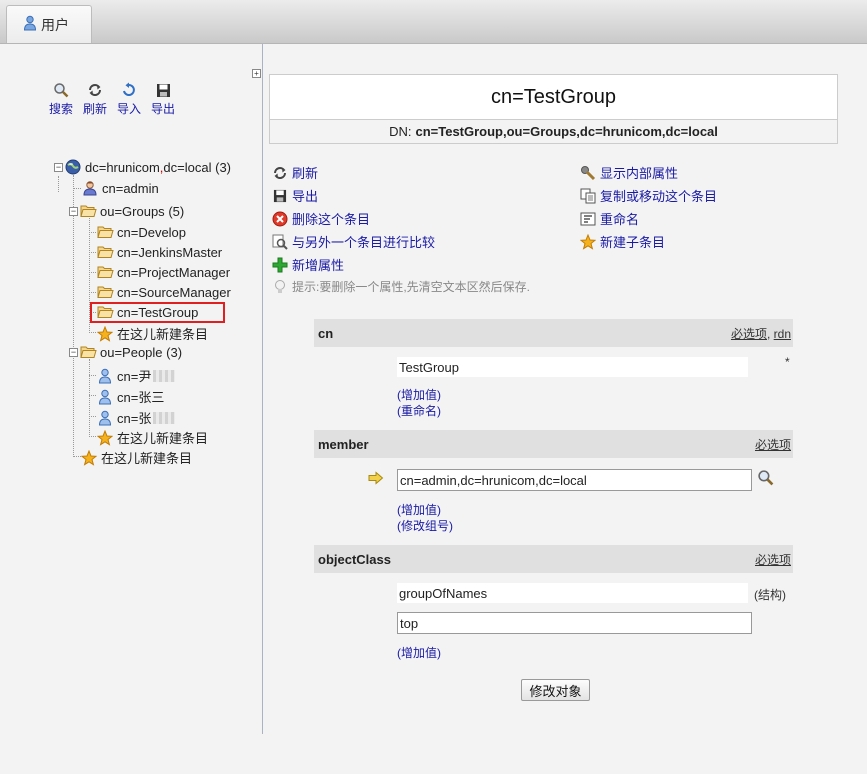 Image resolution: width=867 pixels, height=774 pixels. I want to click on compare-entry-action: 与另外一个条目进行比较, so click(353, 241).